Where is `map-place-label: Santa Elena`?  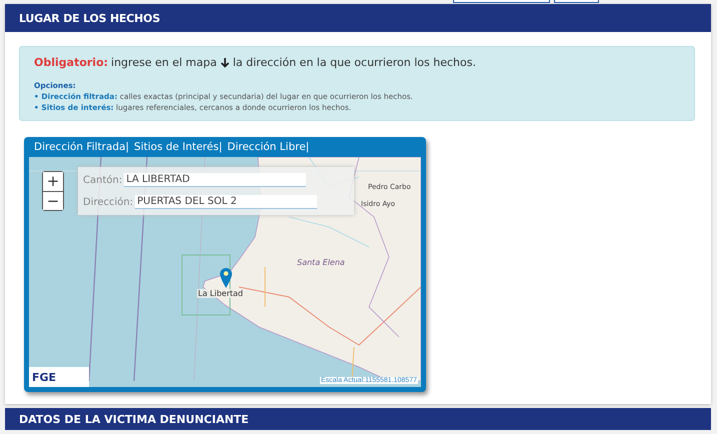
map-place-label: Santa Elena is located at coordinates (321, 262).